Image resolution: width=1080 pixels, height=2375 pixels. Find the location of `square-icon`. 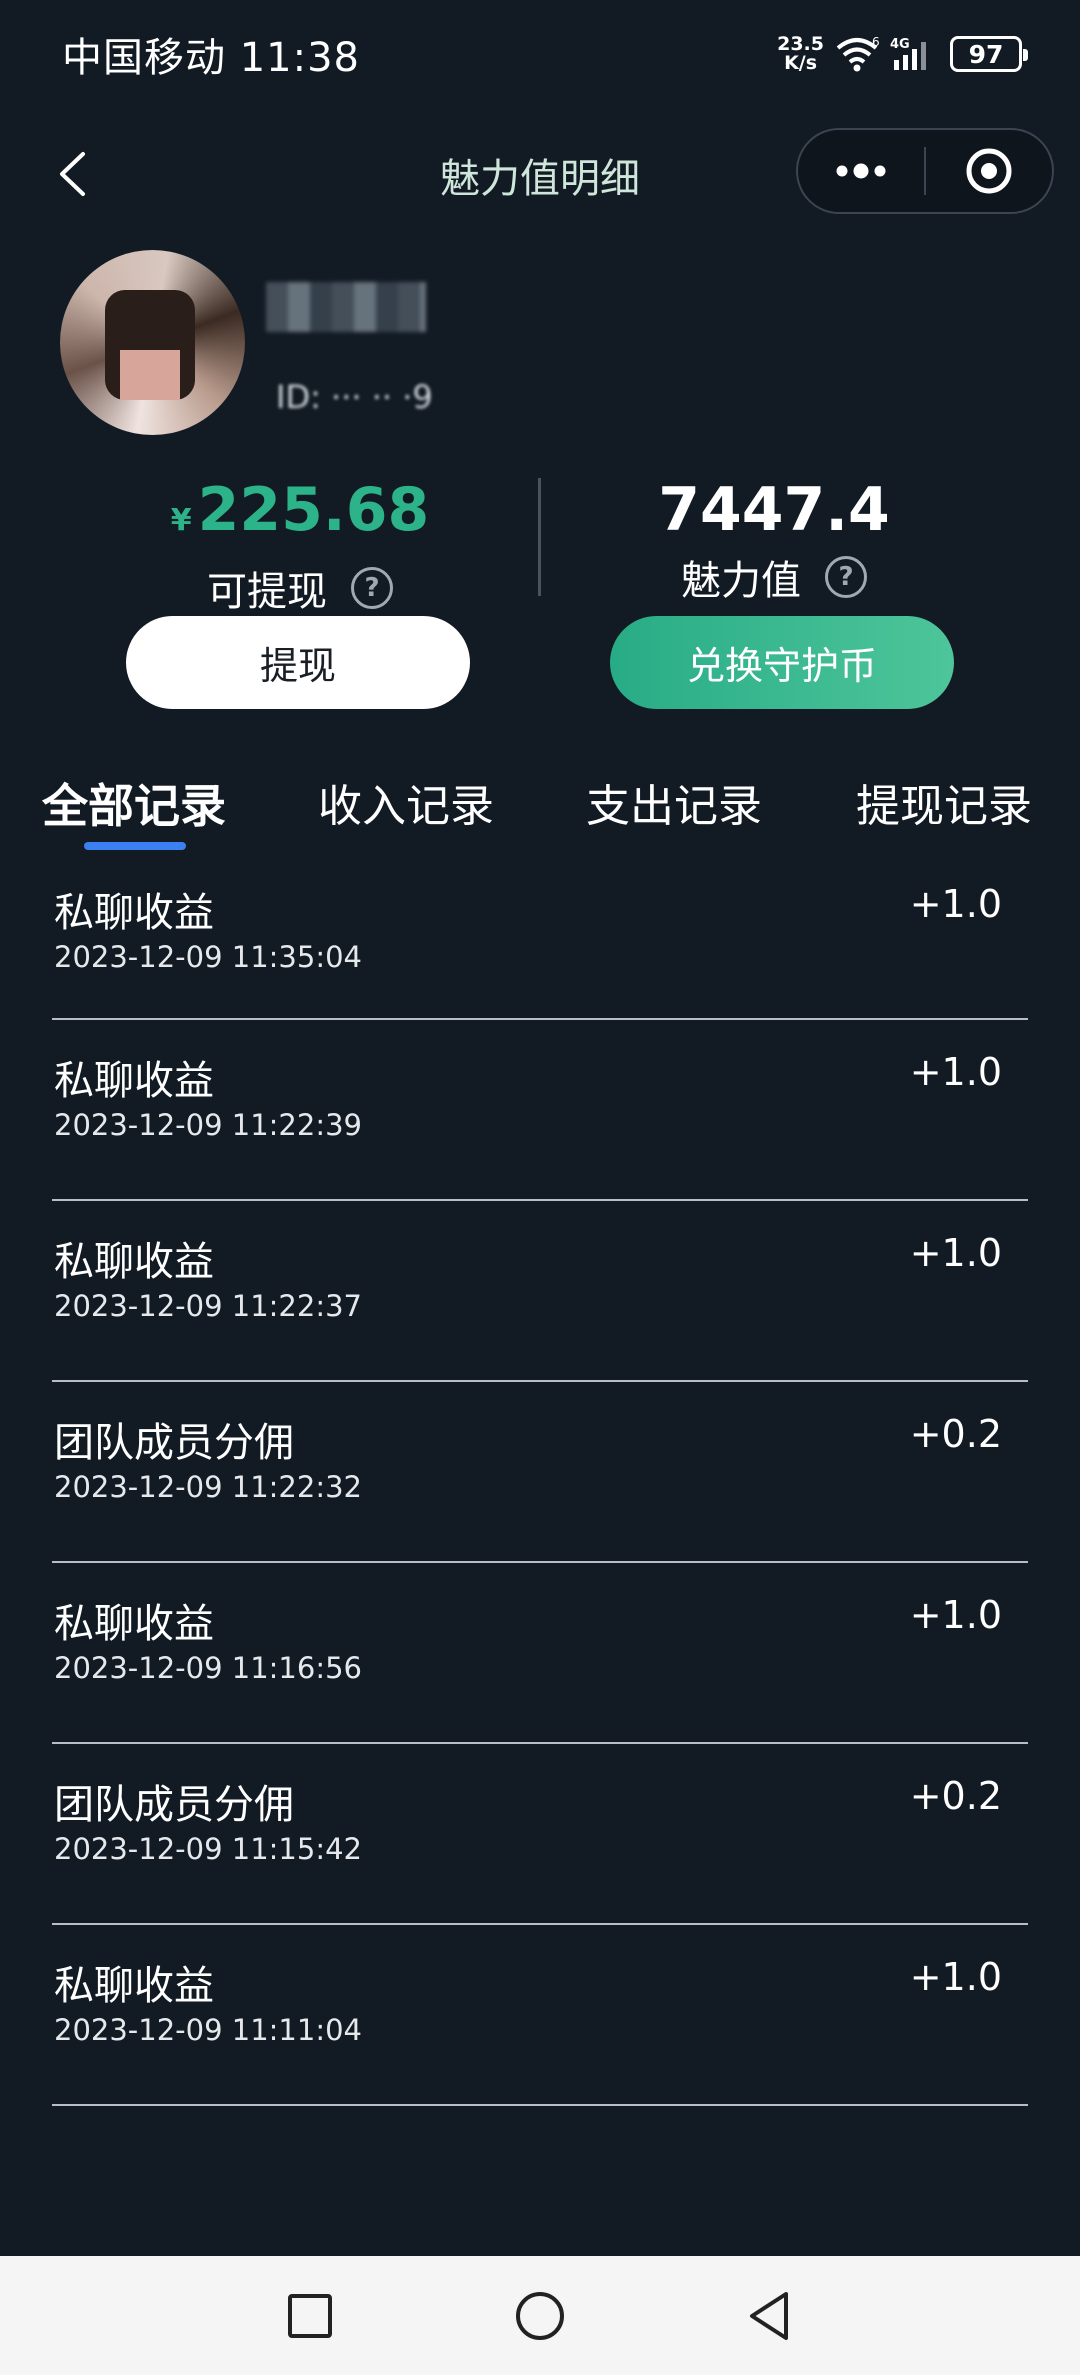

square-icon is located at coordinates (310, 2316).